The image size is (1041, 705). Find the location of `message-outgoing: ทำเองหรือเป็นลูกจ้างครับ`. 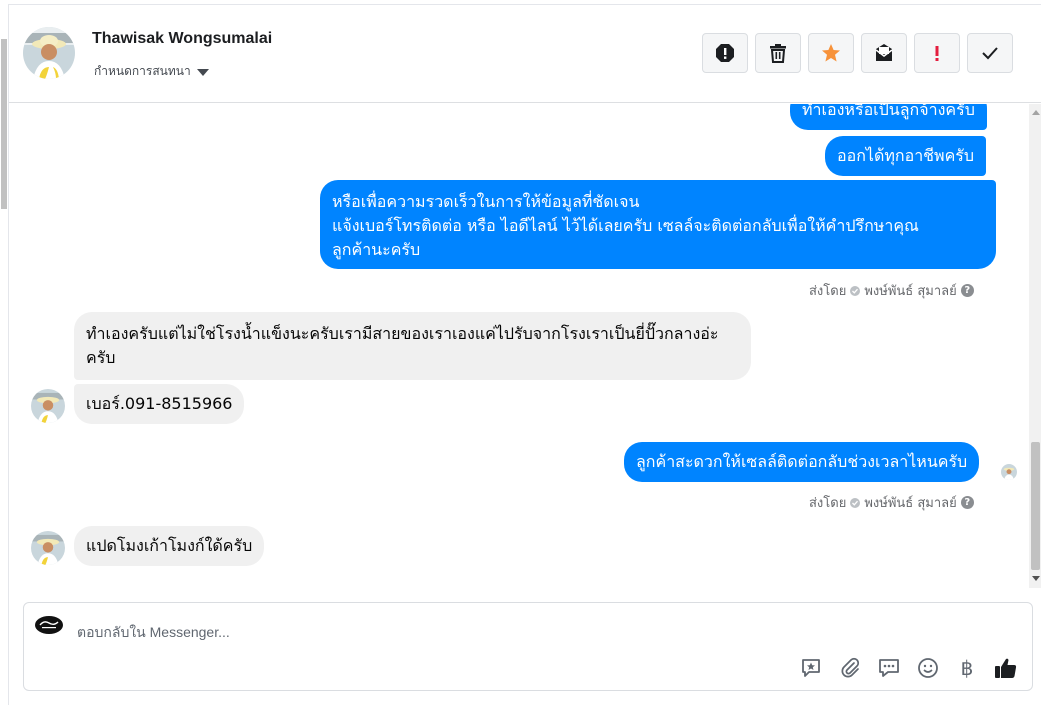

message-outgoing: ทำเองหรือเป็นลูกจ้างครับ is located at coordinates (888, 117).